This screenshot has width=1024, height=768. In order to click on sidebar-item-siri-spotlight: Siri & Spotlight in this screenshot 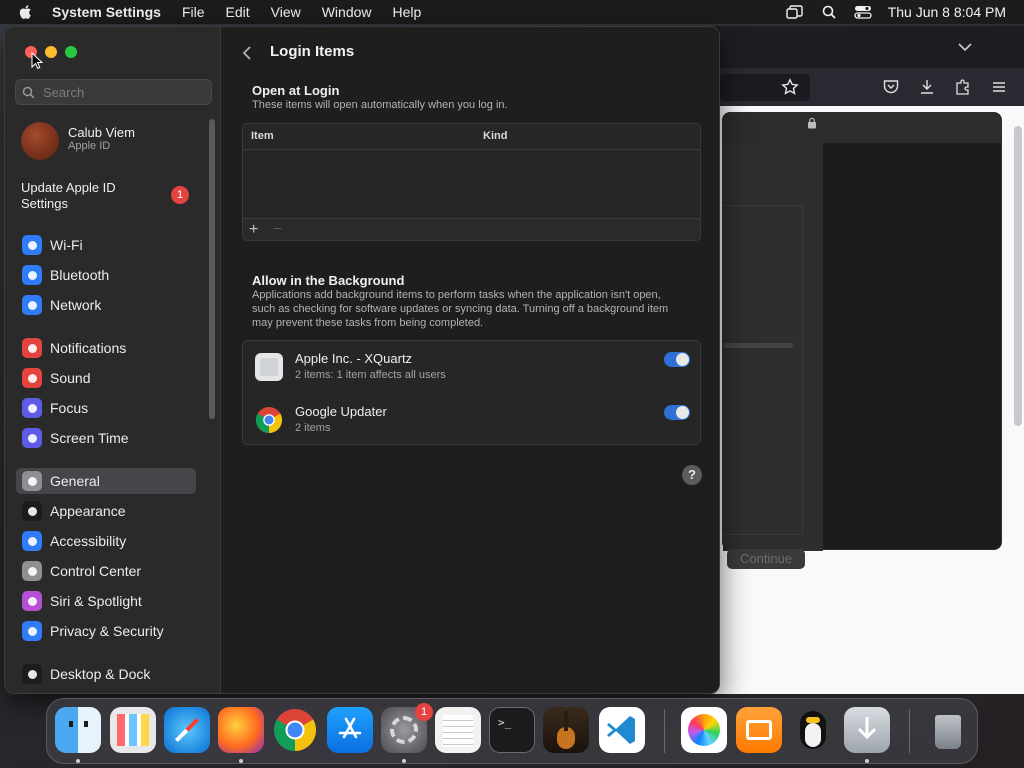, I will do `click(106, 601)`.